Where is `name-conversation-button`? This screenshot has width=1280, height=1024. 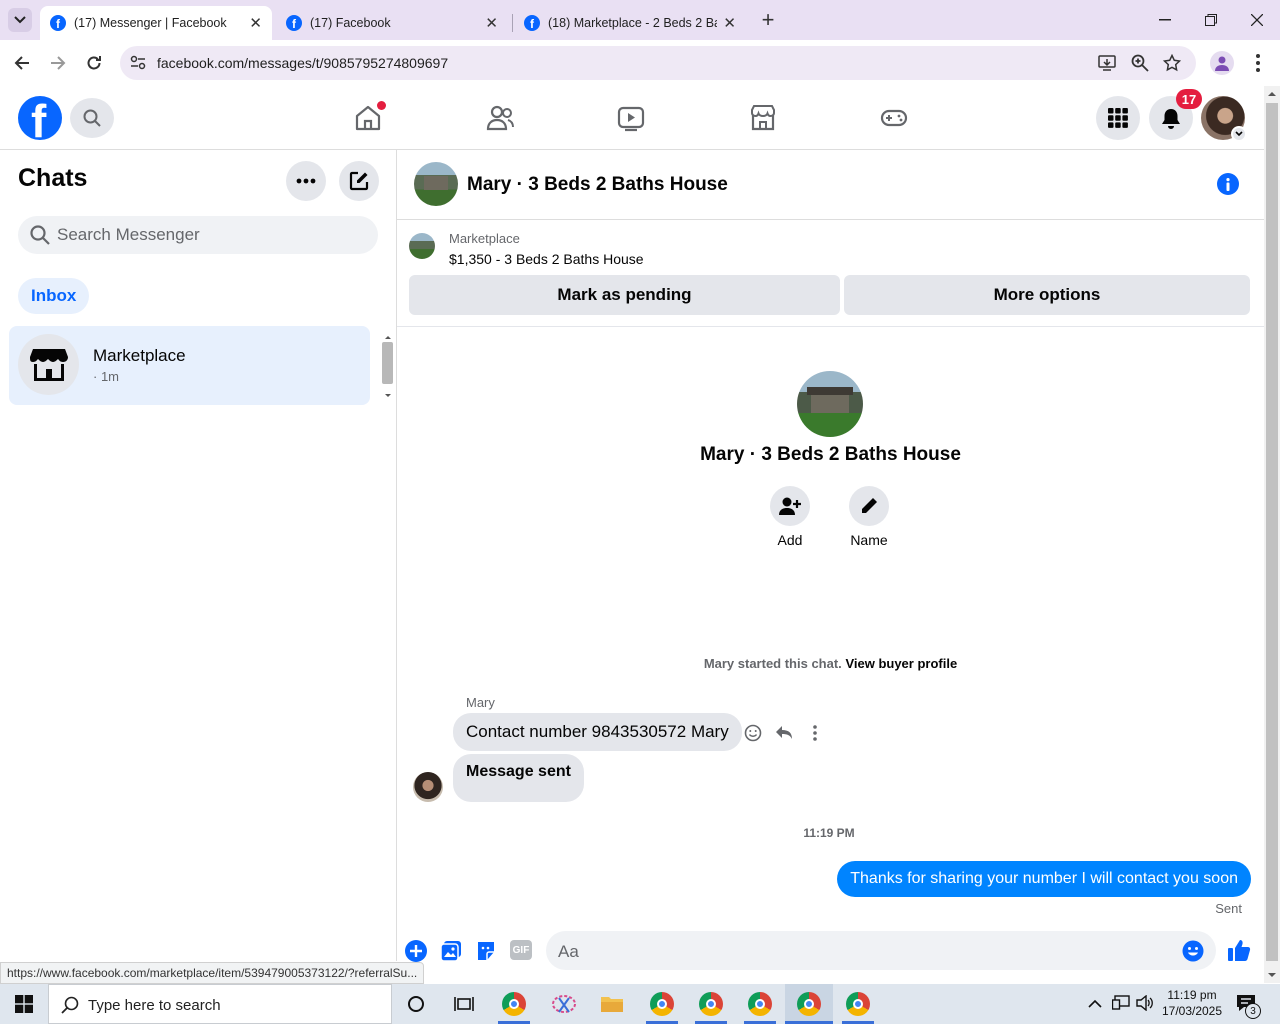 name-conversation-button is located at coordinates (869, 506).